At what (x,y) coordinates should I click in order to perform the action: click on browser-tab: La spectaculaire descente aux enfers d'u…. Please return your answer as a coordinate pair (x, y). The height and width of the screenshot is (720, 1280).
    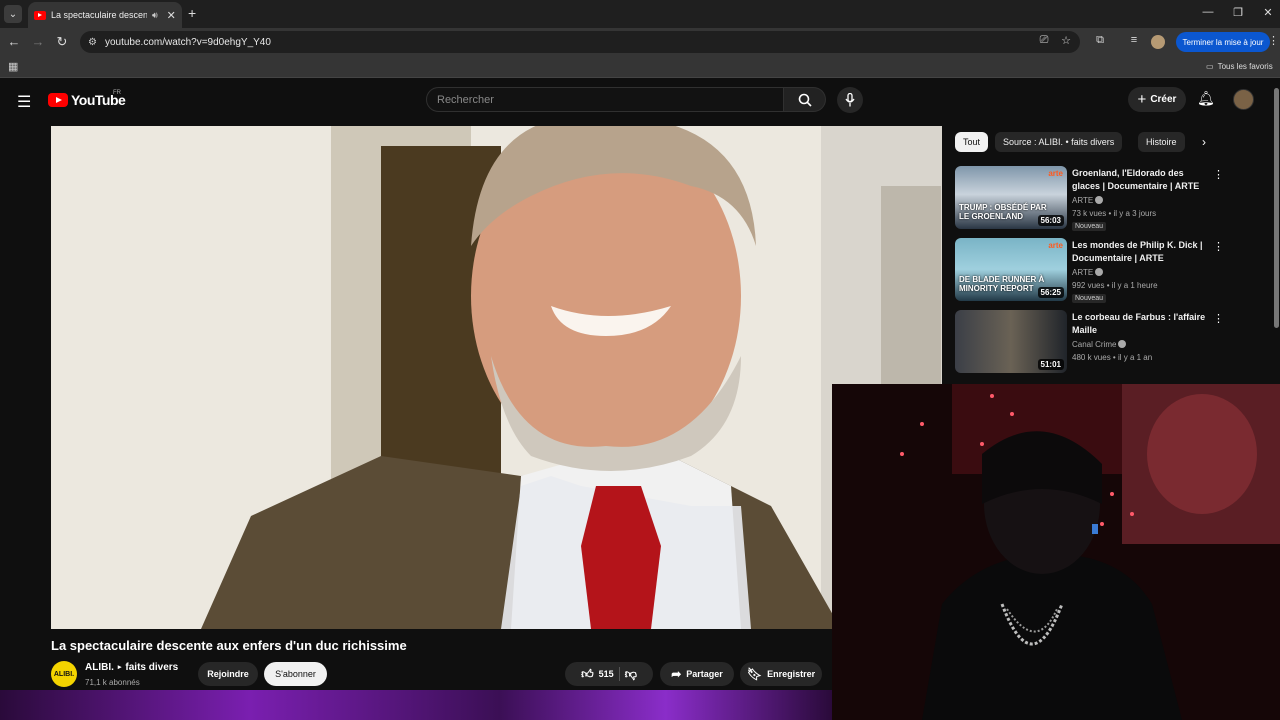
    Looking at the image, I should click on (105, 15).